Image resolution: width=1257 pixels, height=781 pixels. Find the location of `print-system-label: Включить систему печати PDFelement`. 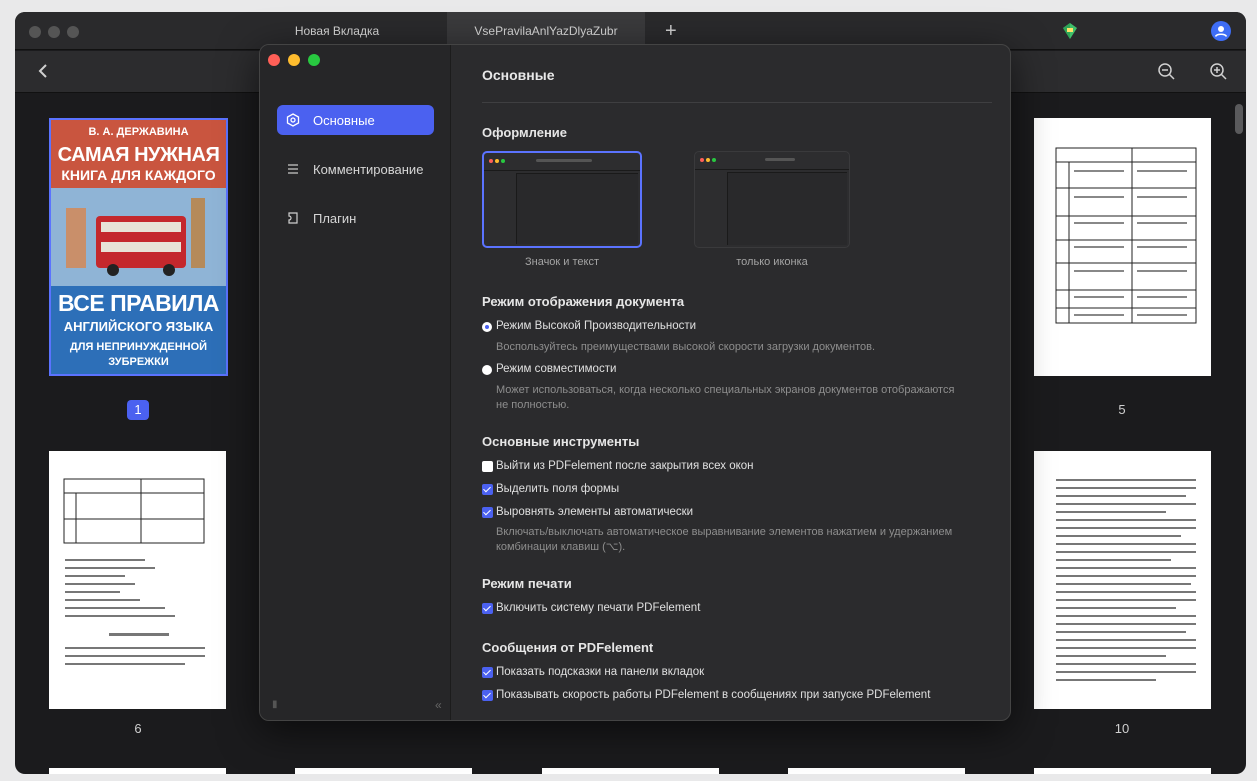

print-system-label: Включить систему печати PDFelement is located at coordinates (598, 608).